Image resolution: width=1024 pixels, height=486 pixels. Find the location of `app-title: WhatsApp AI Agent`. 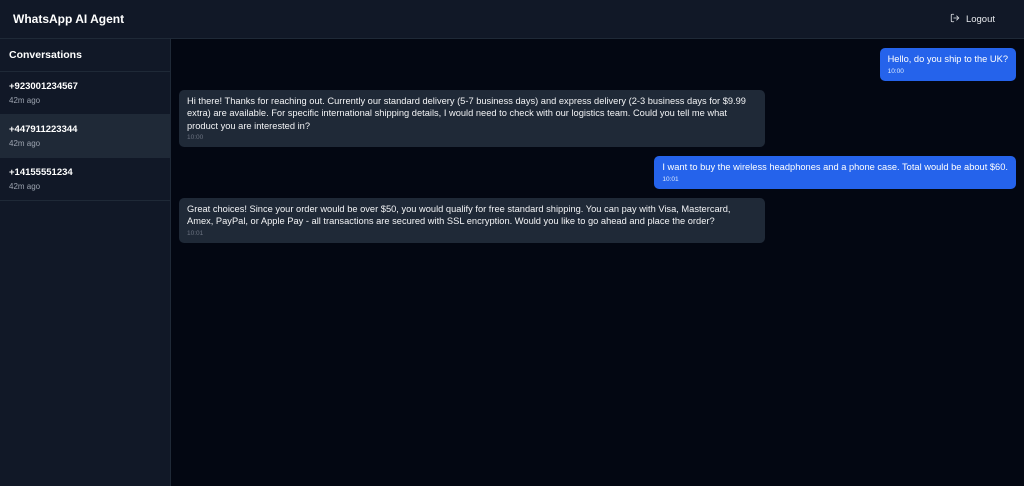

app-title: WhatsApp AI Agent is located at coordinates (69, 19).